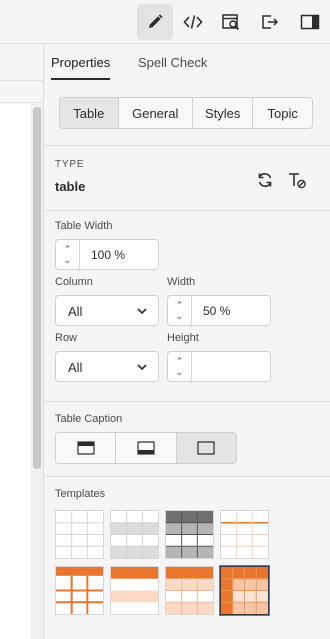 This screenshot has height=639, width=330. I want to click on templates-label: Templates, so click(80, 494).